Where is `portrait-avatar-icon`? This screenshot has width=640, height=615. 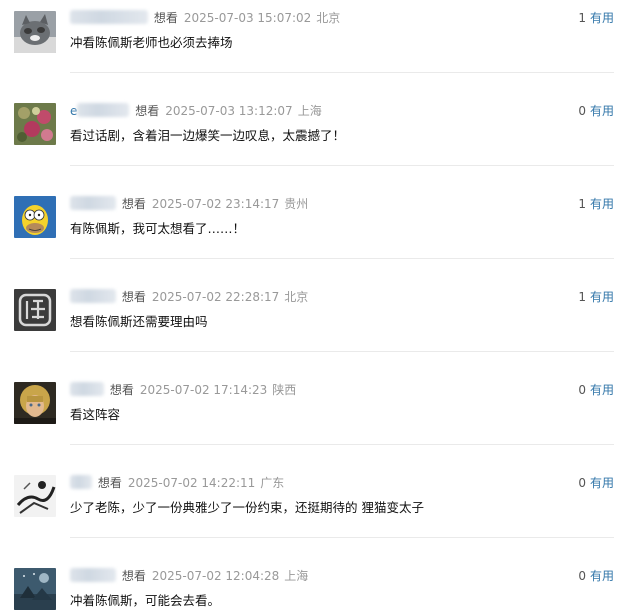
portrait-avatar-icon is located at coordinates (35, 403).